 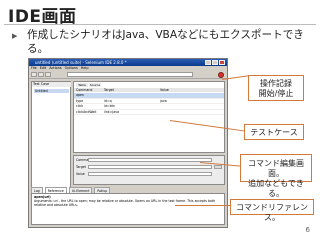 I want to click on table-header: Command Target Value, so click(x=149, y=90).